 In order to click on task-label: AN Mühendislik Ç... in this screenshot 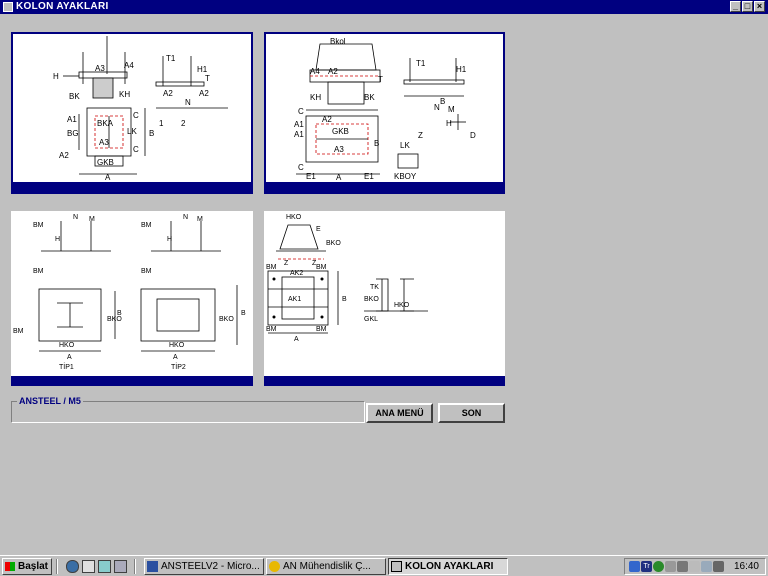, I will do `click(327, 566)`.